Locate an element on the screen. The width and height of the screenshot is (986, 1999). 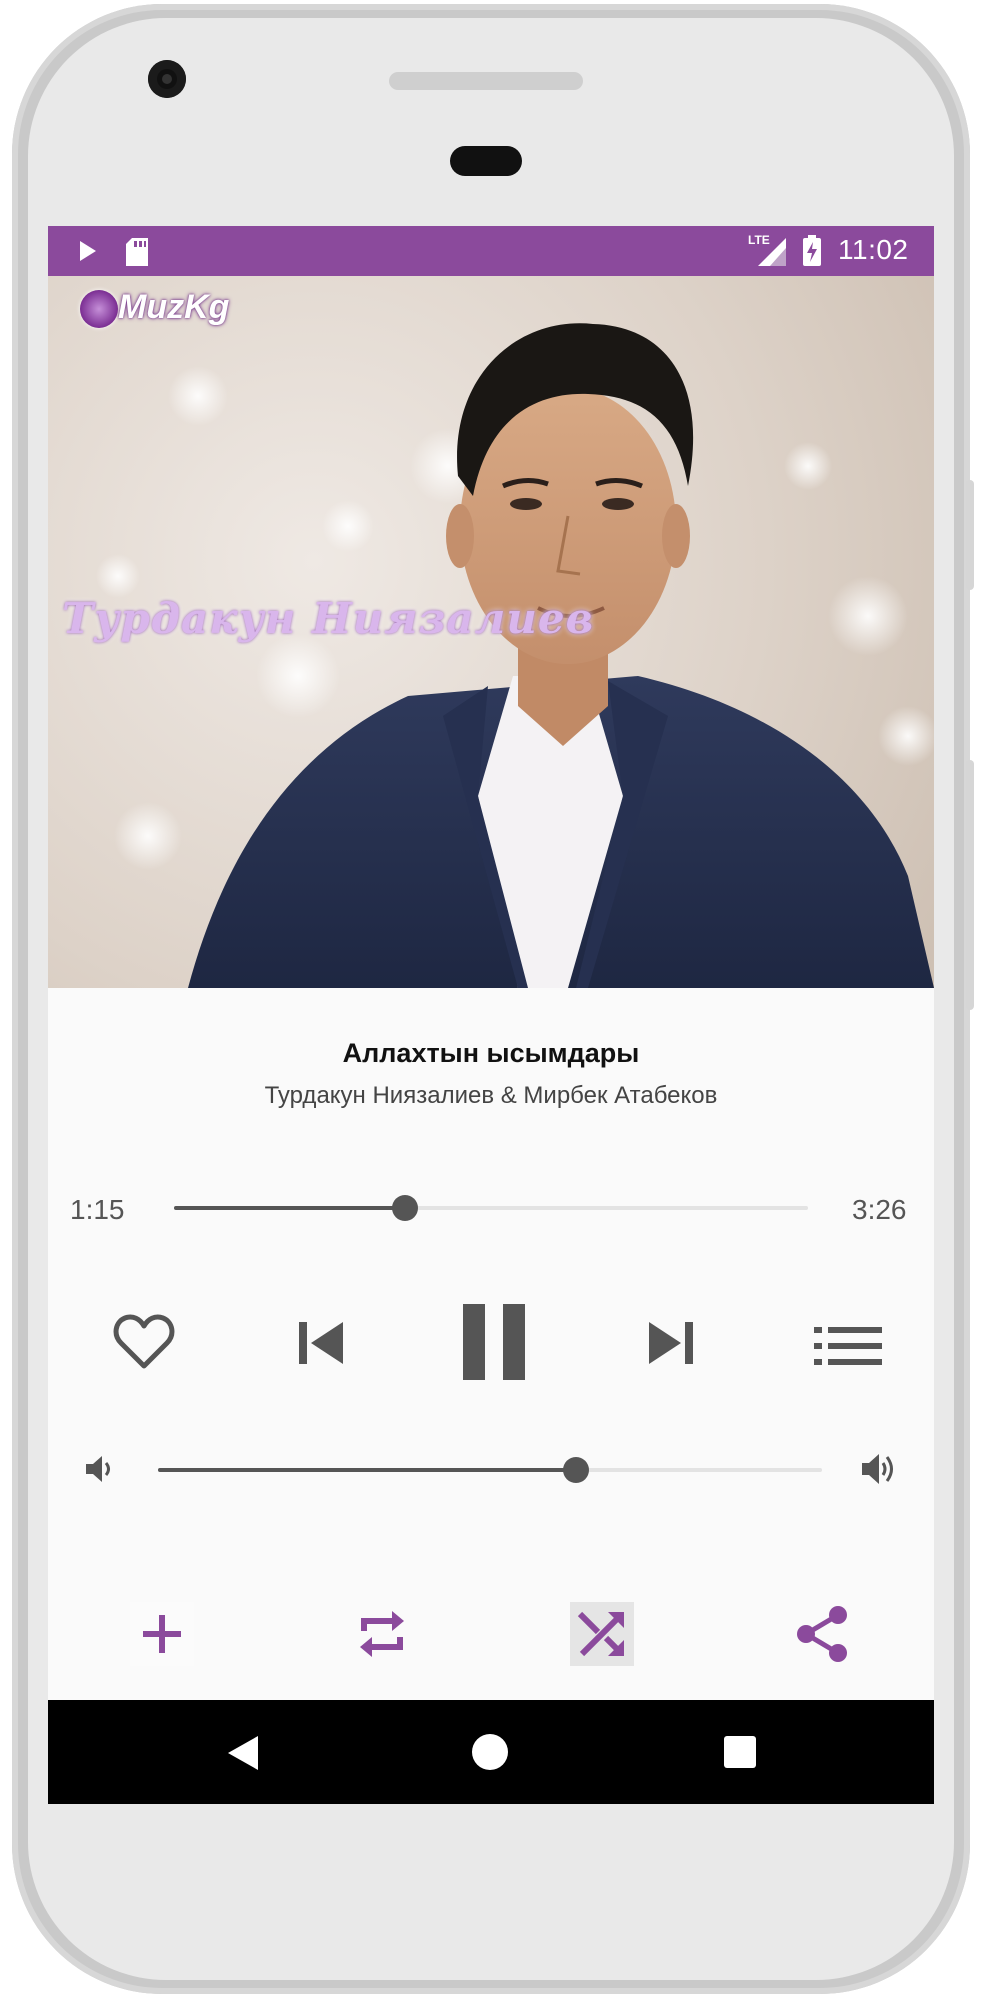
heart-icon is located at coordinates (144, 1341).